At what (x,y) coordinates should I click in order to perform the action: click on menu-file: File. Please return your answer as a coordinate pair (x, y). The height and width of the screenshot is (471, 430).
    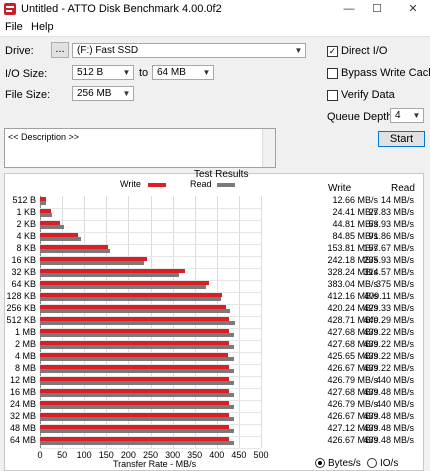
    Looking at the image, I should click on (14, 27).